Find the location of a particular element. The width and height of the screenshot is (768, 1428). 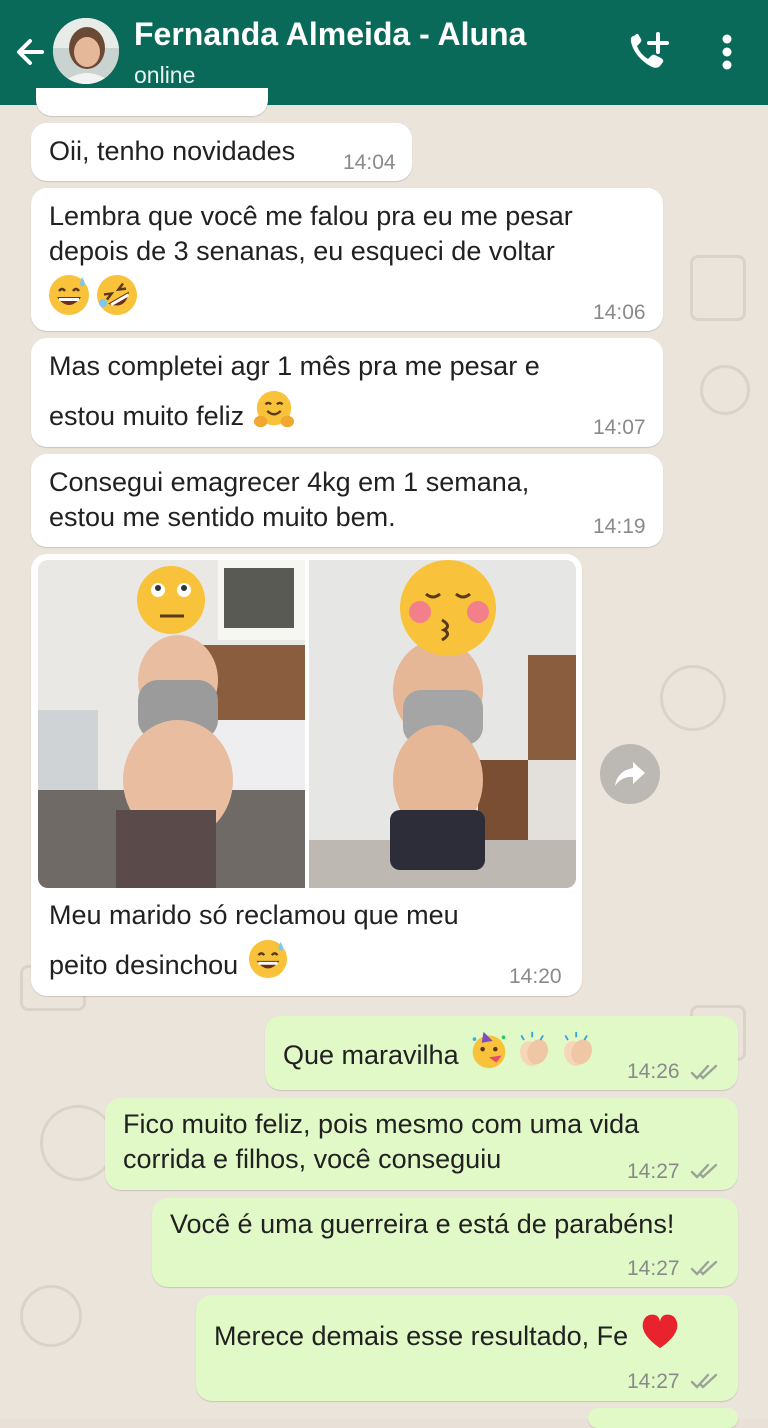

add-call-button is located at coordinates (650, 52).